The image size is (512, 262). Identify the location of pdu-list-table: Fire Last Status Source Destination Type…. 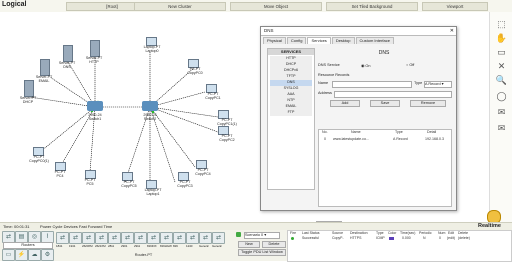
(399, 246).